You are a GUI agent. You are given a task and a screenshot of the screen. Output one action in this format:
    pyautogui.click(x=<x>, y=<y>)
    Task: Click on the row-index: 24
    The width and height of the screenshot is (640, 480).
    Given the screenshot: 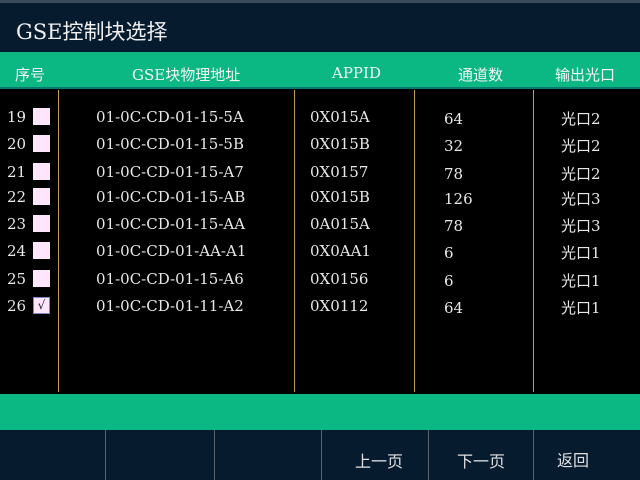 What is the action you would take?
    pyautogui.click(x=17, y=251)
    